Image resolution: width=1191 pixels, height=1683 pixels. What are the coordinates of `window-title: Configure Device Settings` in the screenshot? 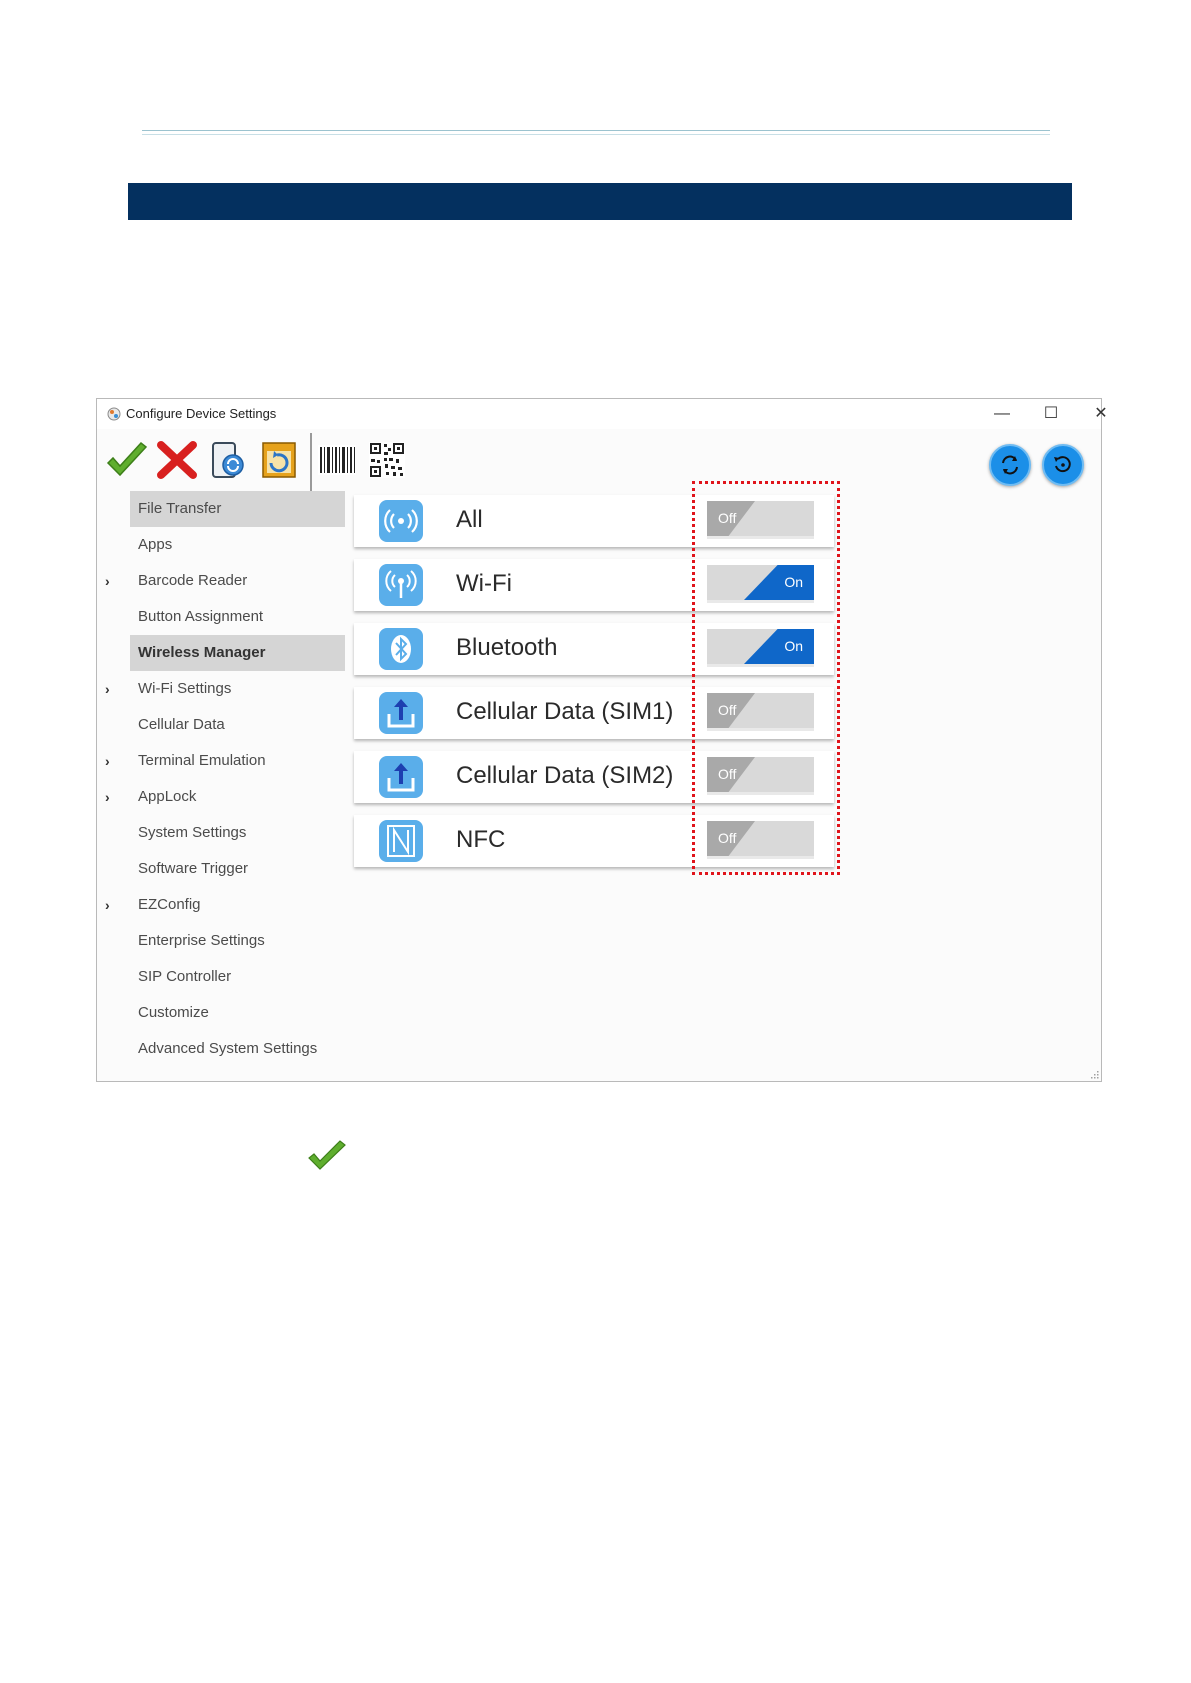 It's located at (201, 413).